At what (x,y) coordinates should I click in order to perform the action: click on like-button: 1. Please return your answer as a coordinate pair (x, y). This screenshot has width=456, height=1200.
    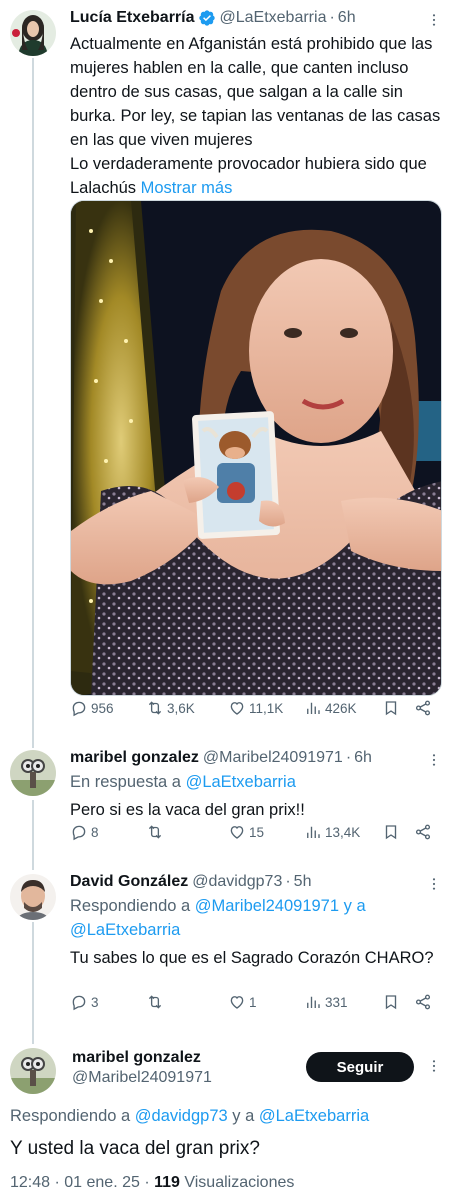
    Looking at the image, I should click on (242, 1002).